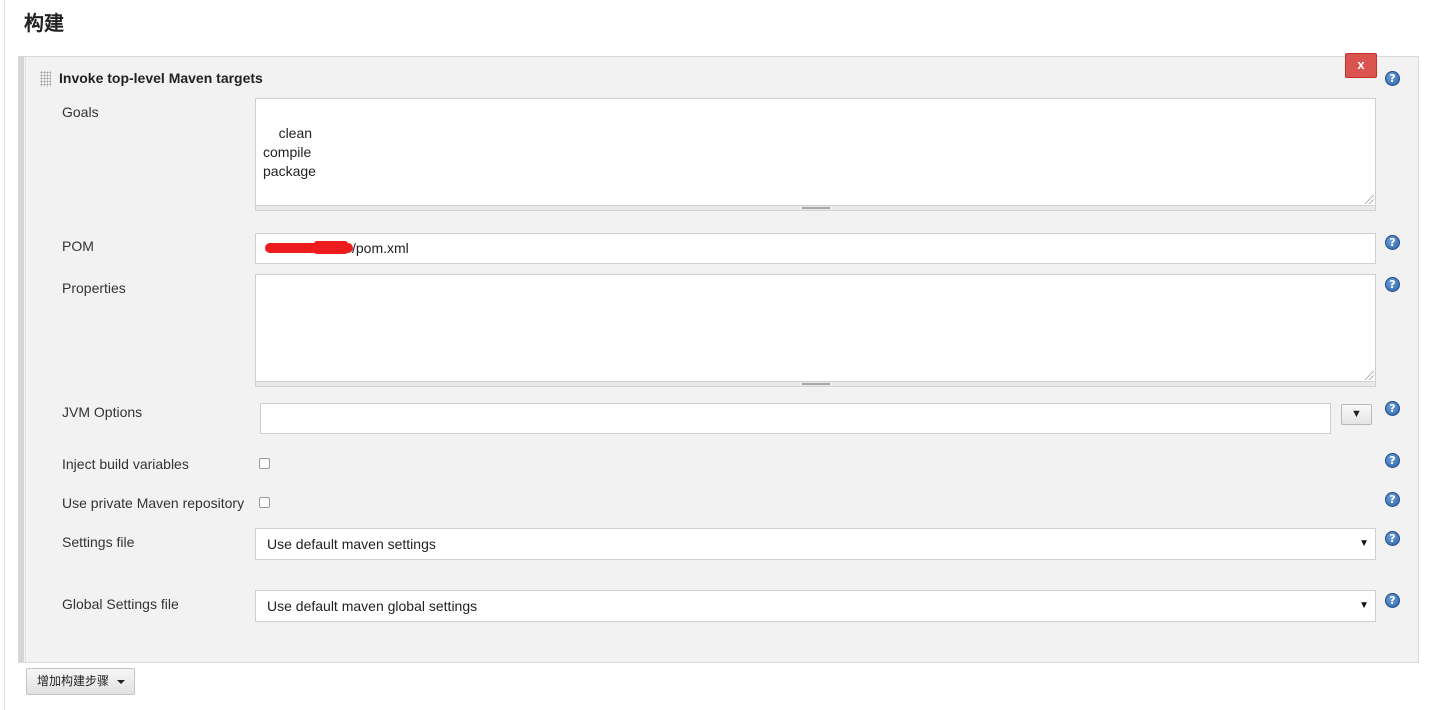 The height and width of the screenshot is (710, 1432). Describe the element at coordinates (815, 384) in the screenshot. I see `properties-expand-handle` at that location.